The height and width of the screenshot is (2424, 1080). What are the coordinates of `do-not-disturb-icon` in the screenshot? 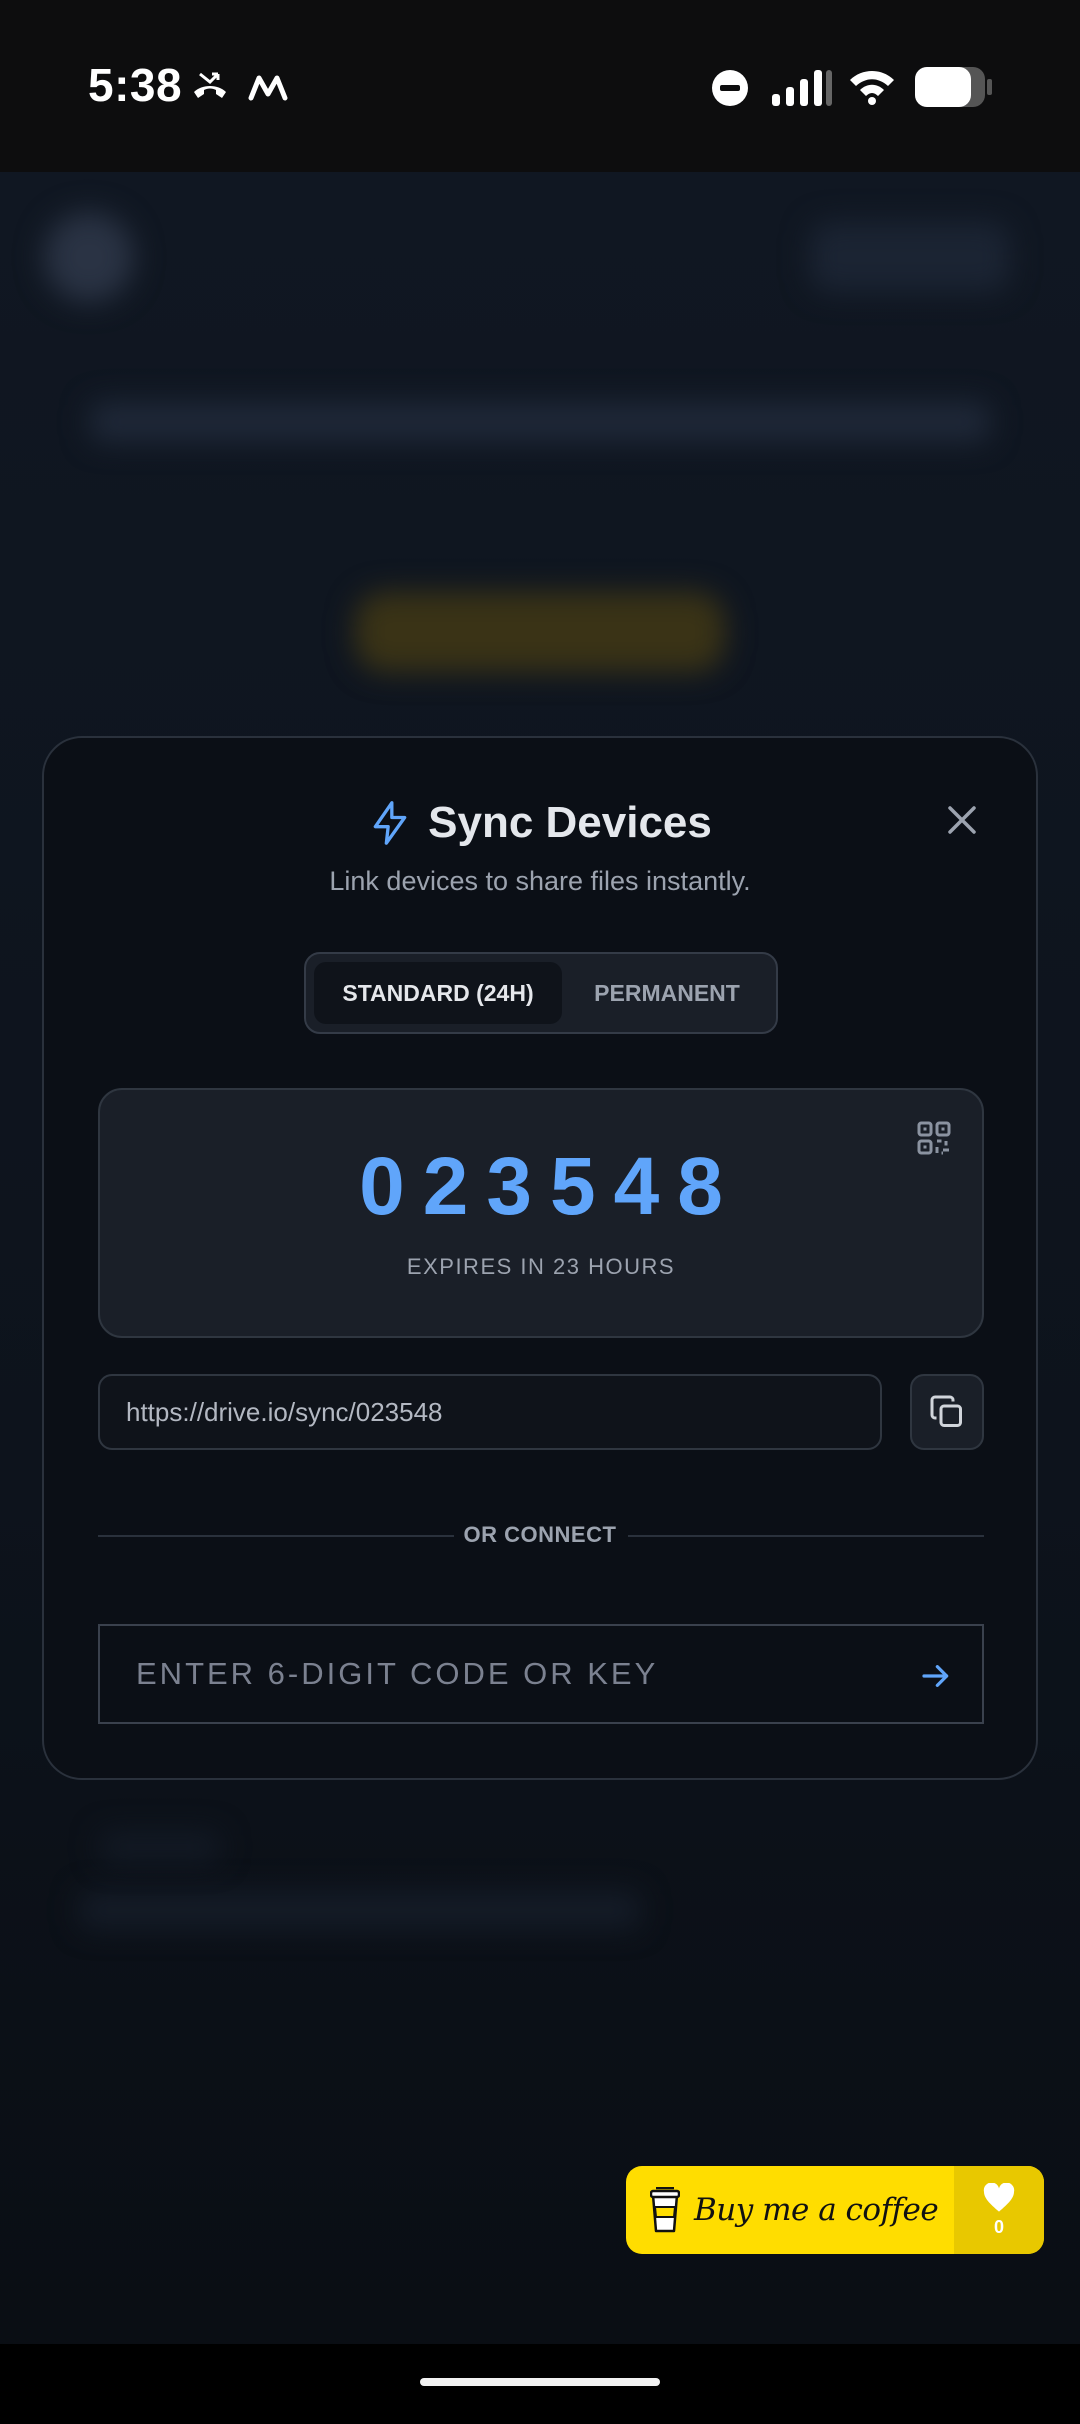 It's located at (730, 88).